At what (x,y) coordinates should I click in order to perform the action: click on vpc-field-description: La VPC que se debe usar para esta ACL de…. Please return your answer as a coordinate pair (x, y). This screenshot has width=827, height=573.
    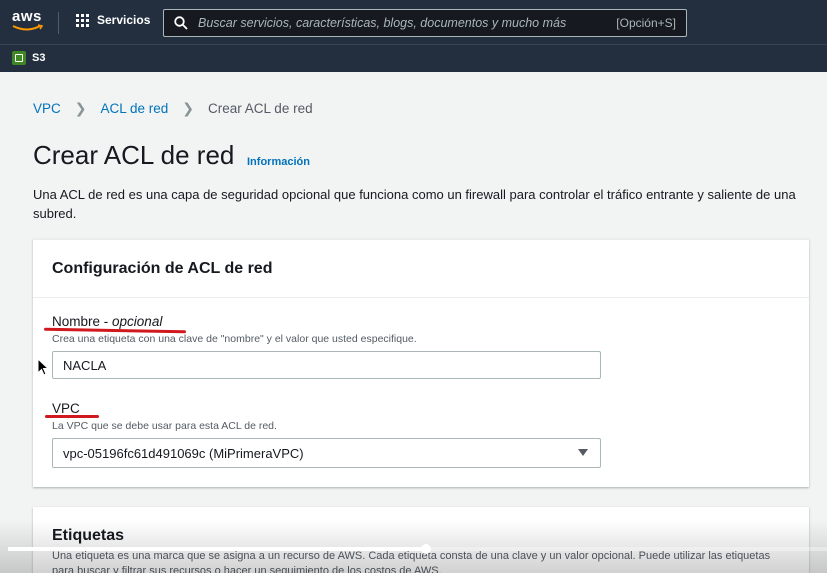
    Looking at the image, I should click on (164, 426).